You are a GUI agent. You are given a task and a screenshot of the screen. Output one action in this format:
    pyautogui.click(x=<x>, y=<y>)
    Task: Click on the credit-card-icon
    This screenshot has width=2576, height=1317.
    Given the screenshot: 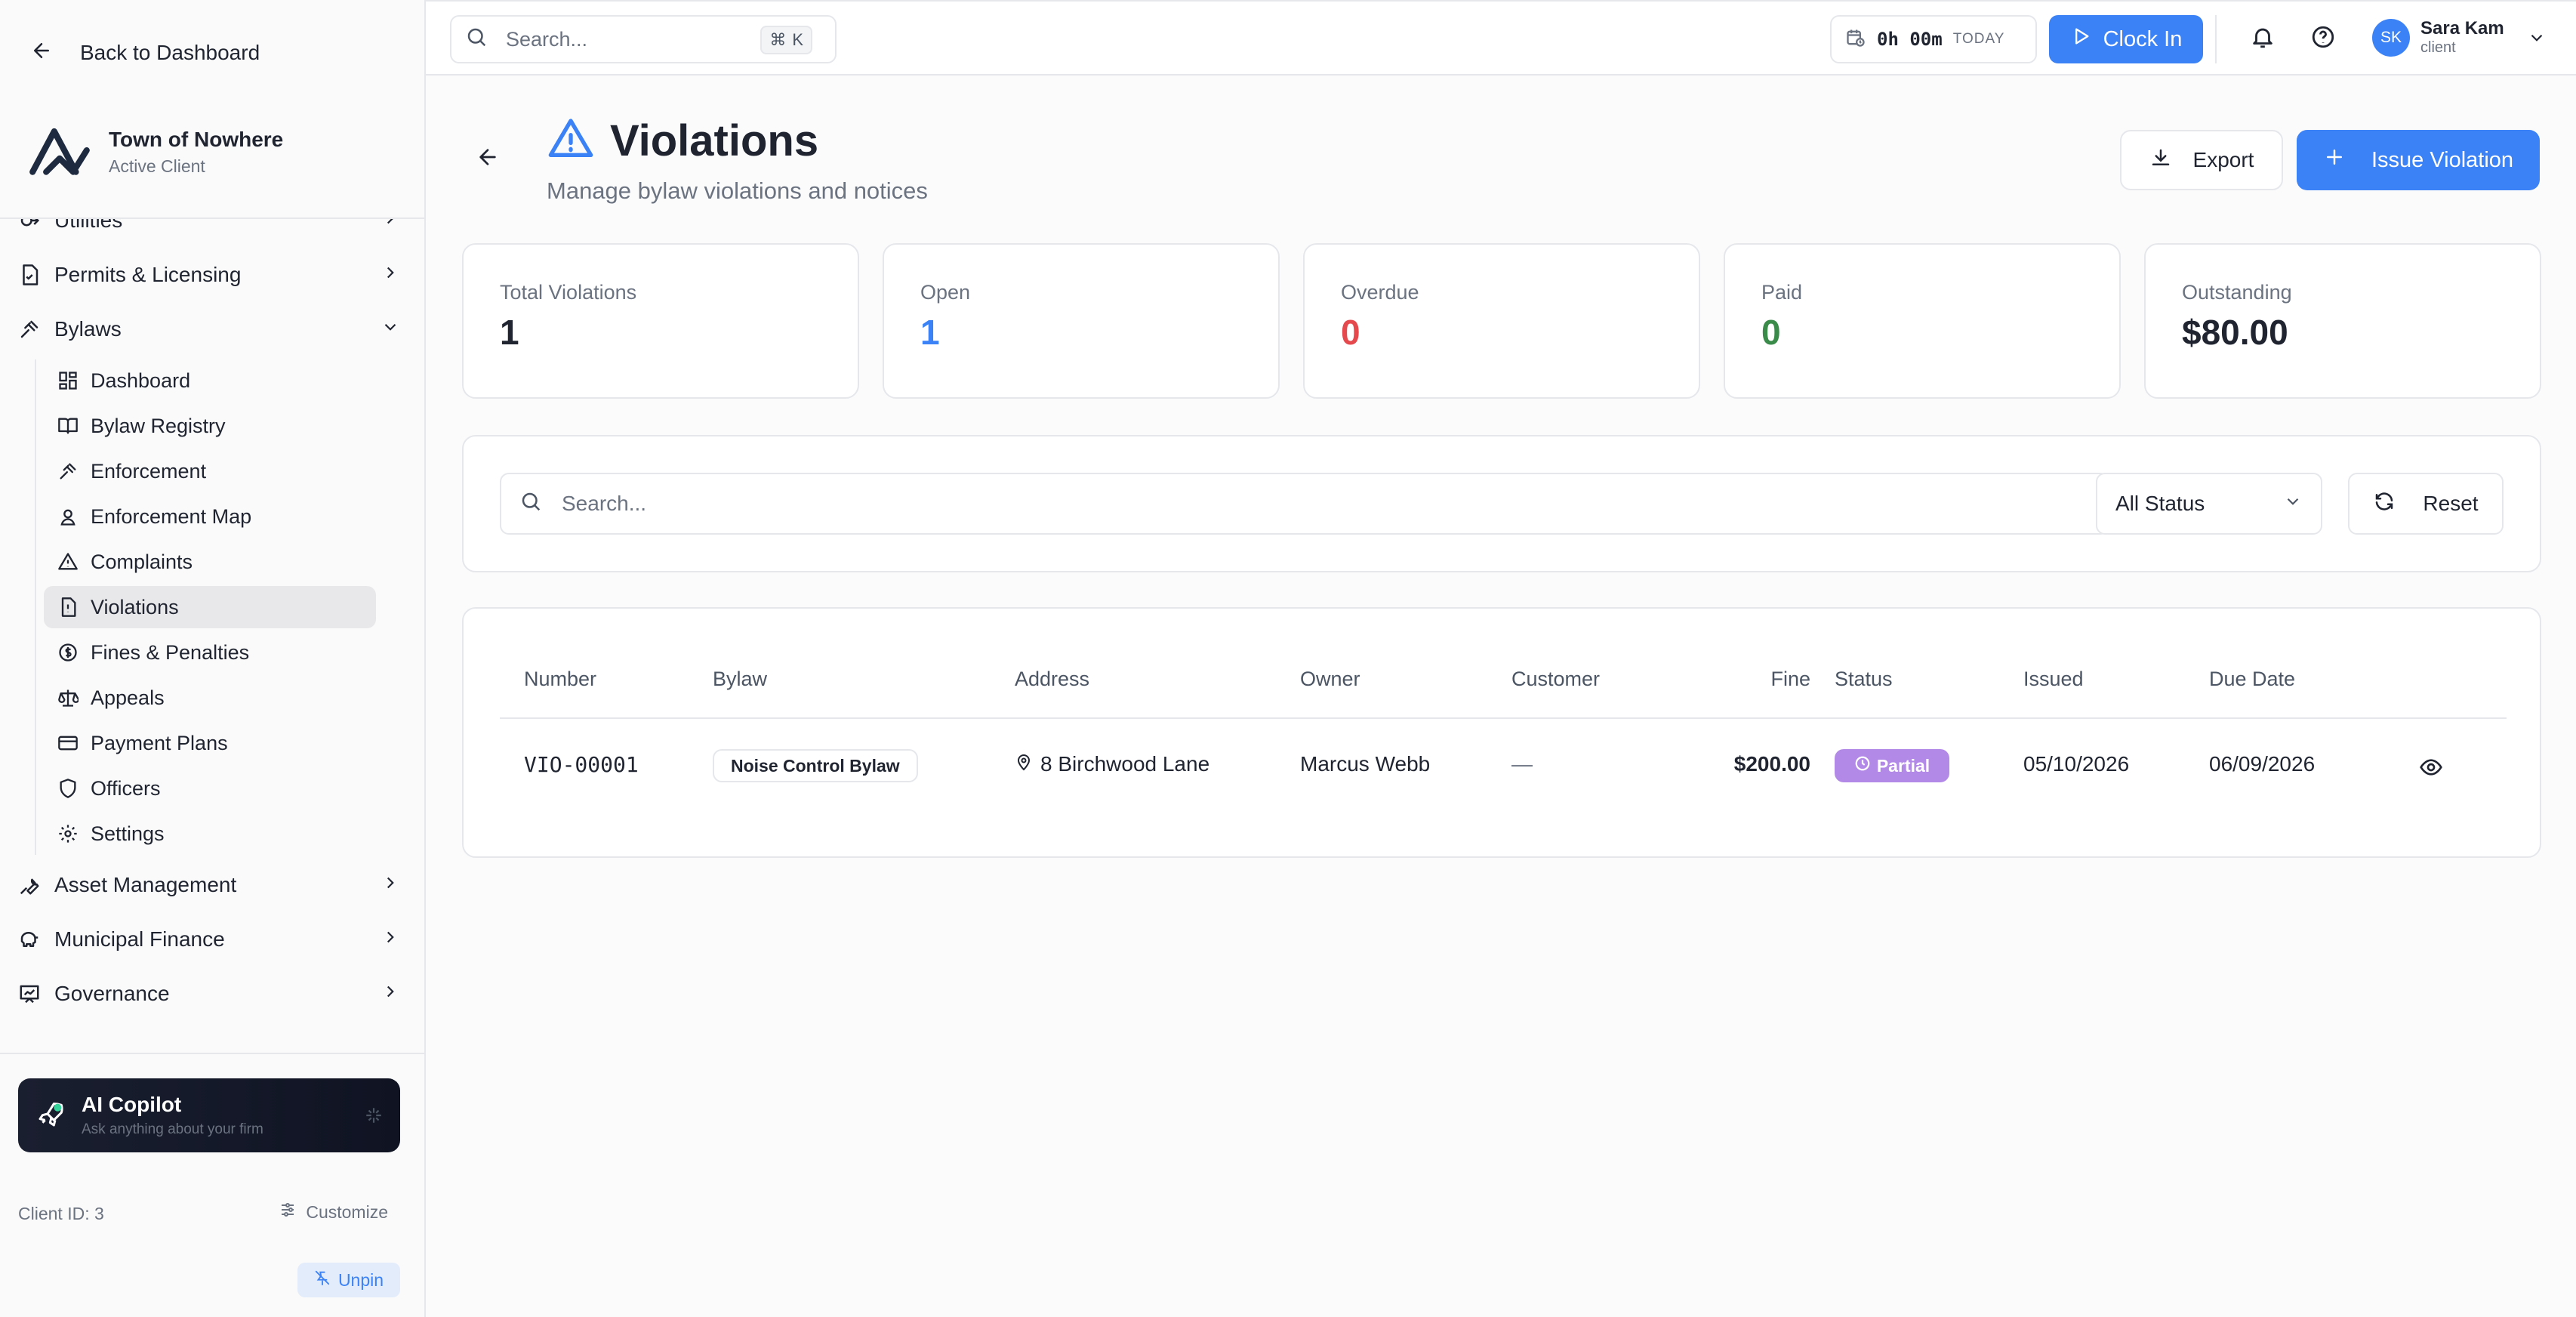 What is the action you would take?
    pyautogui.click(x=68, y=743)
    